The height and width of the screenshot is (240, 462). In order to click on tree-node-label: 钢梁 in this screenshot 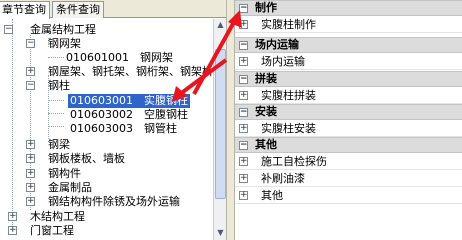, I will do `click(59, 144)`.